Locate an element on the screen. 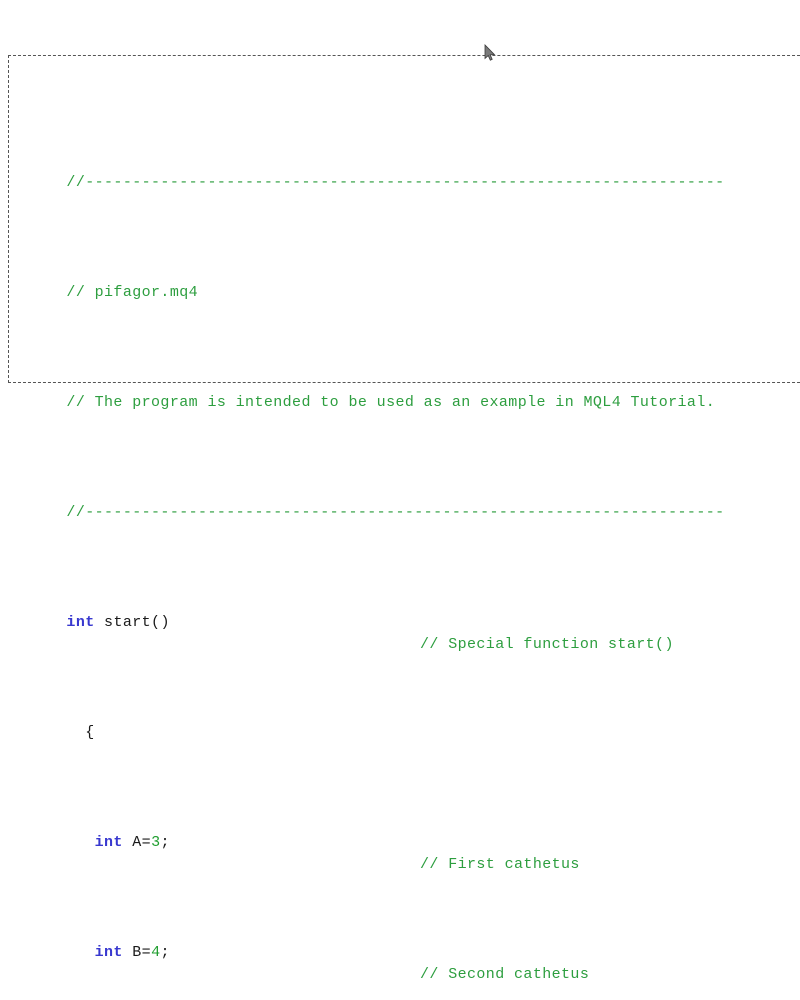 The width and height of the screenshot is (800, 1000). number-literal: 3 is located at coordinates (156, 842).